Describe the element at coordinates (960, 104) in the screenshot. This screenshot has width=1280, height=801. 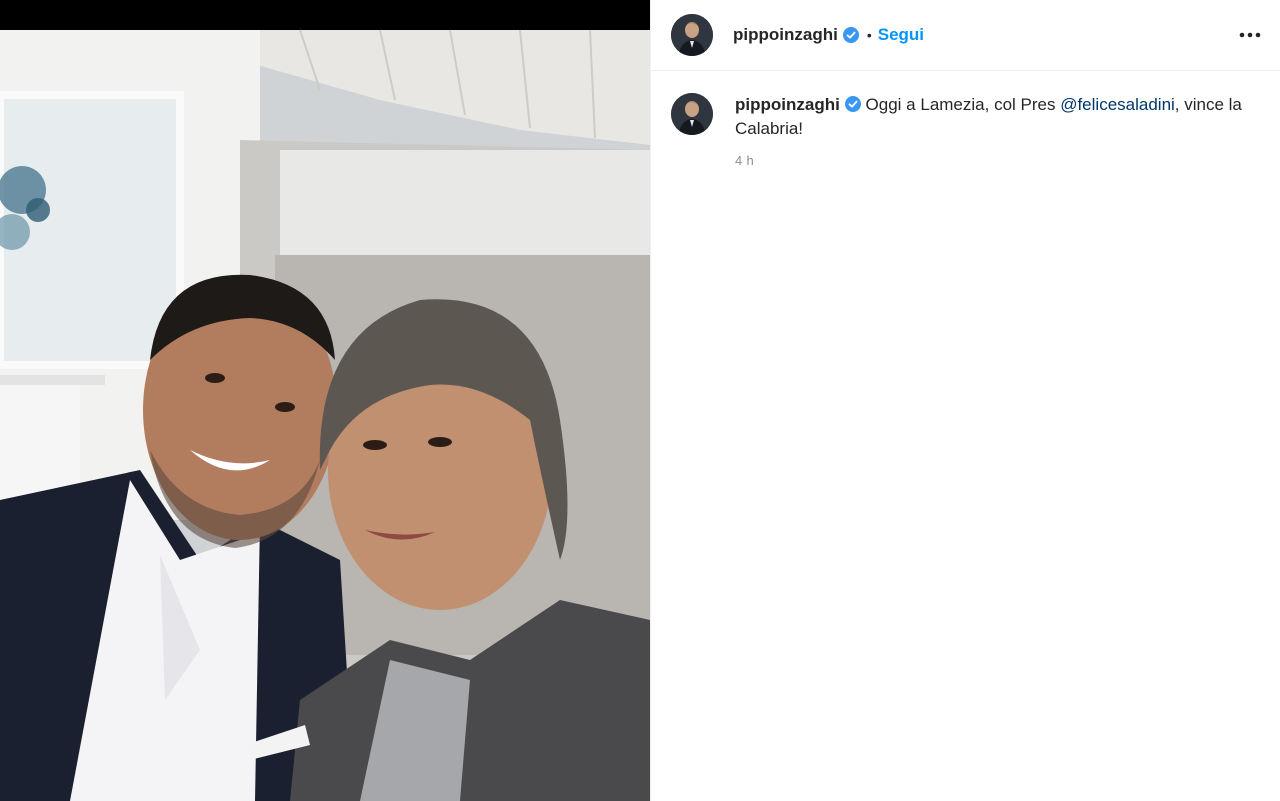
I see `caption-text-start: Oggi a Lamezia, col Pres` at that location.